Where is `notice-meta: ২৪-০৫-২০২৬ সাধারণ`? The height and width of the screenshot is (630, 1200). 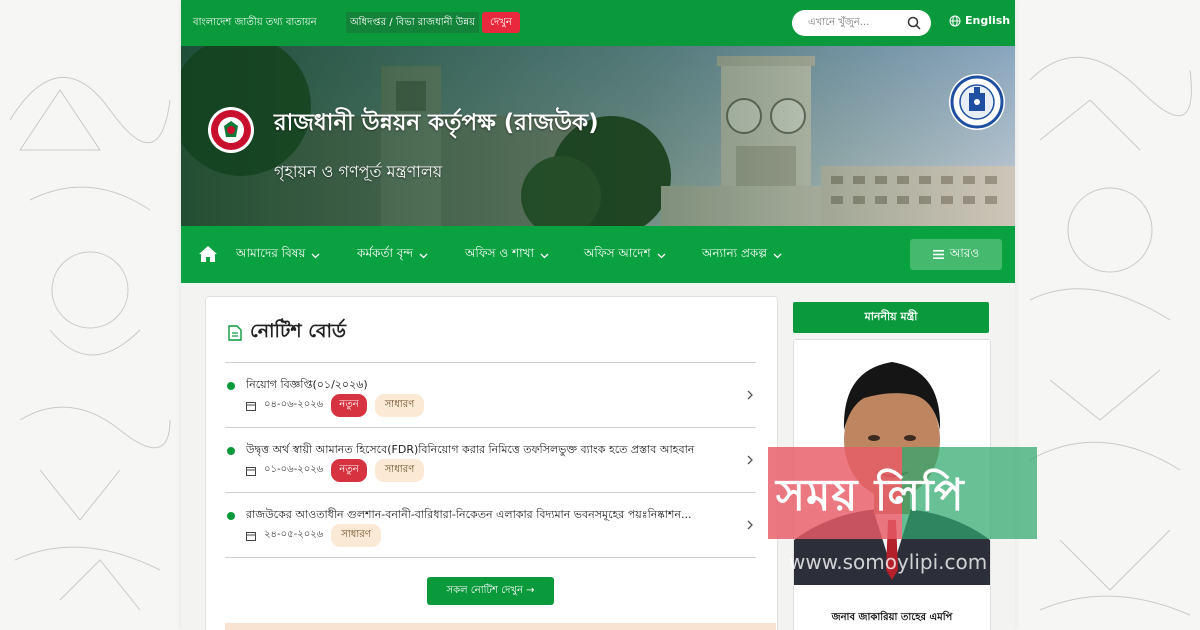 notice-meta: ২৪-০৫-২০২৬ সাধারণ is located at coordinates (313, 535).